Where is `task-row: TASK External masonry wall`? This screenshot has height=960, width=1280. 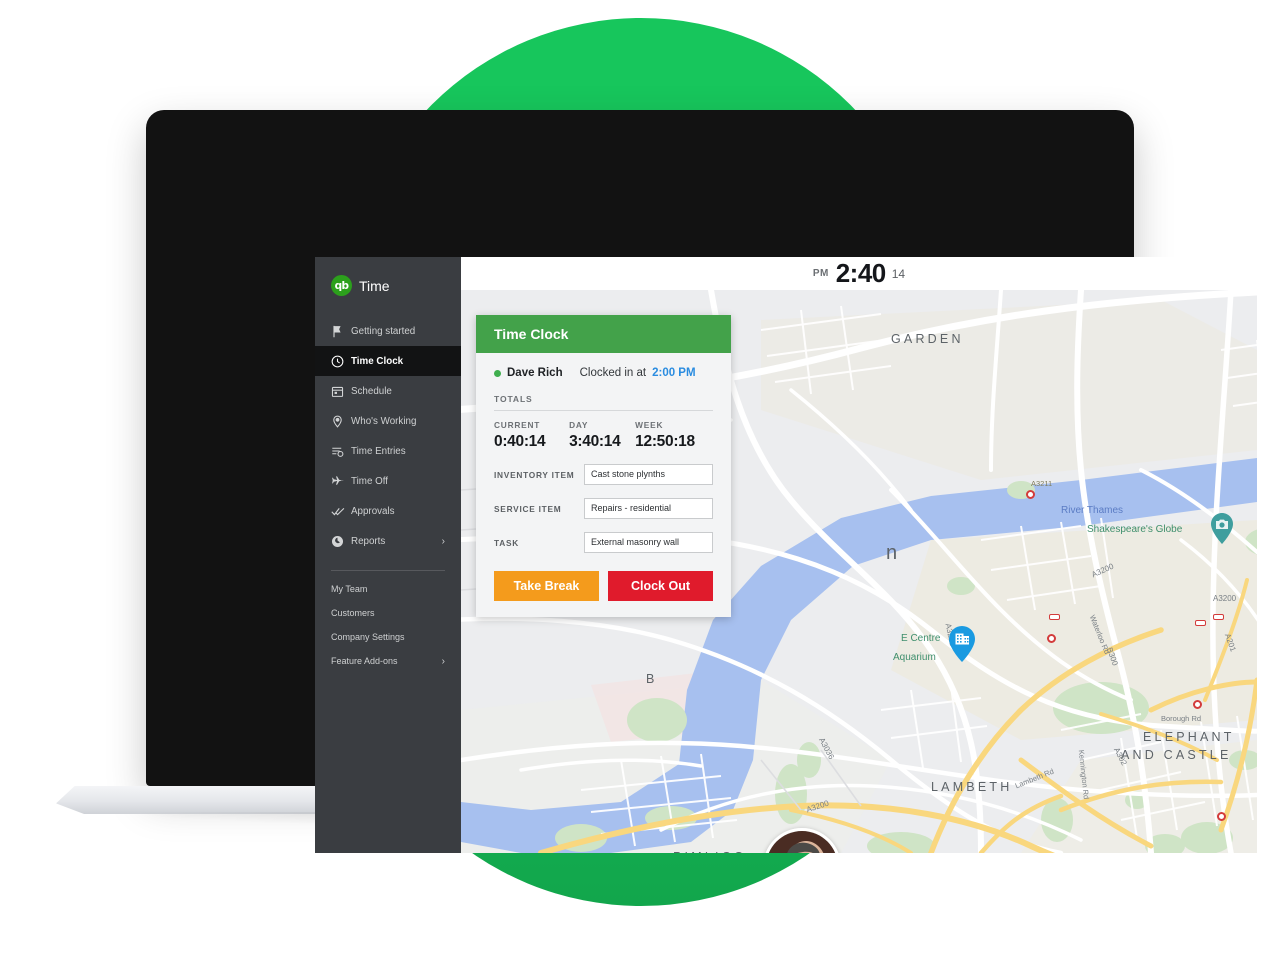
task-row: TASK External masonry wall is located at coordinates (603, 542).